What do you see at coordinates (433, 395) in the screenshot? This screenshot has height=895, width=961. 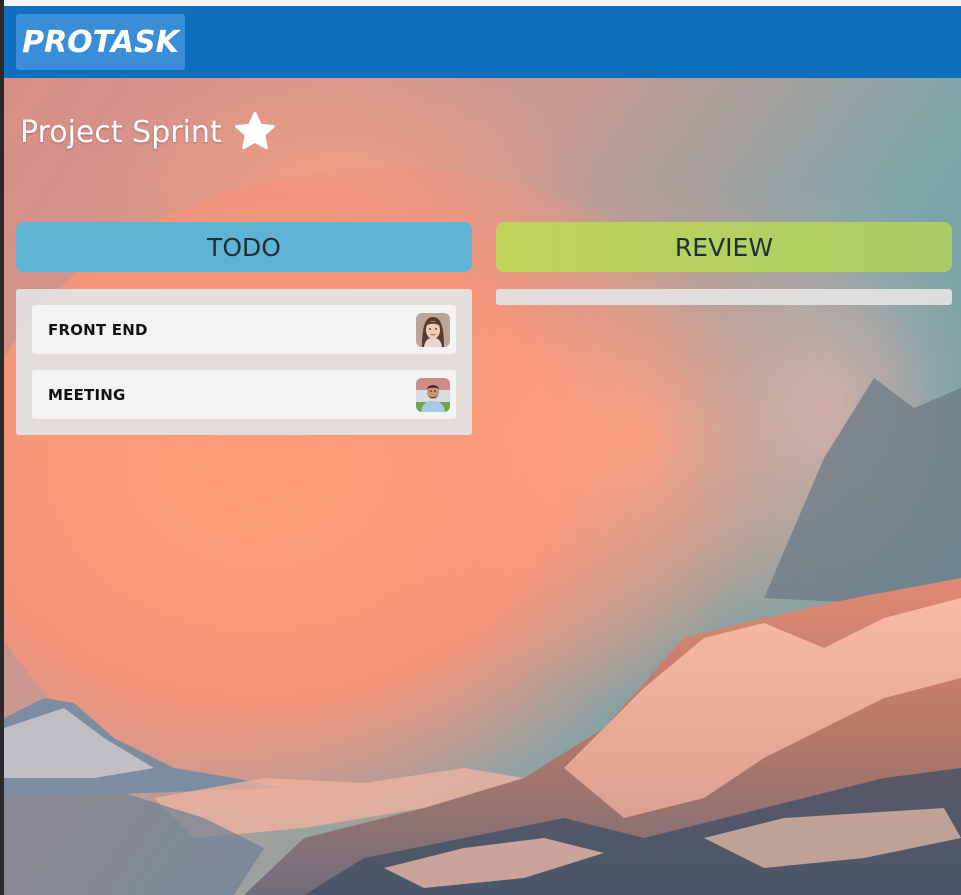 I see `man-avatar` at bounding box center [433, 395].